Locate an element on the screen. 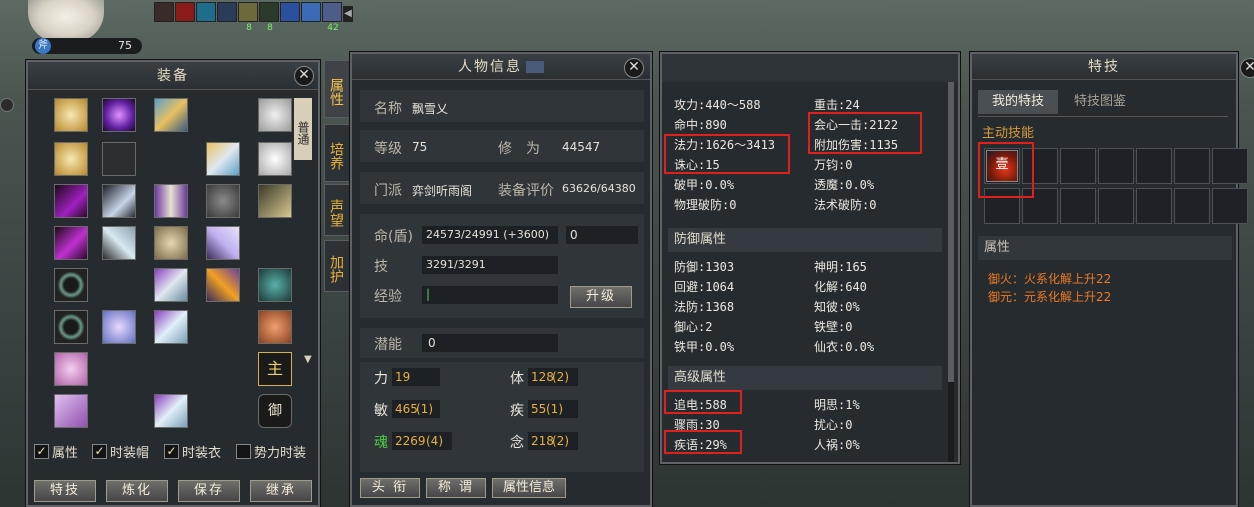 This screenshot has height=507, width=1254. attribute-info-button: 属性信息 is located at coordinates (529, 488).